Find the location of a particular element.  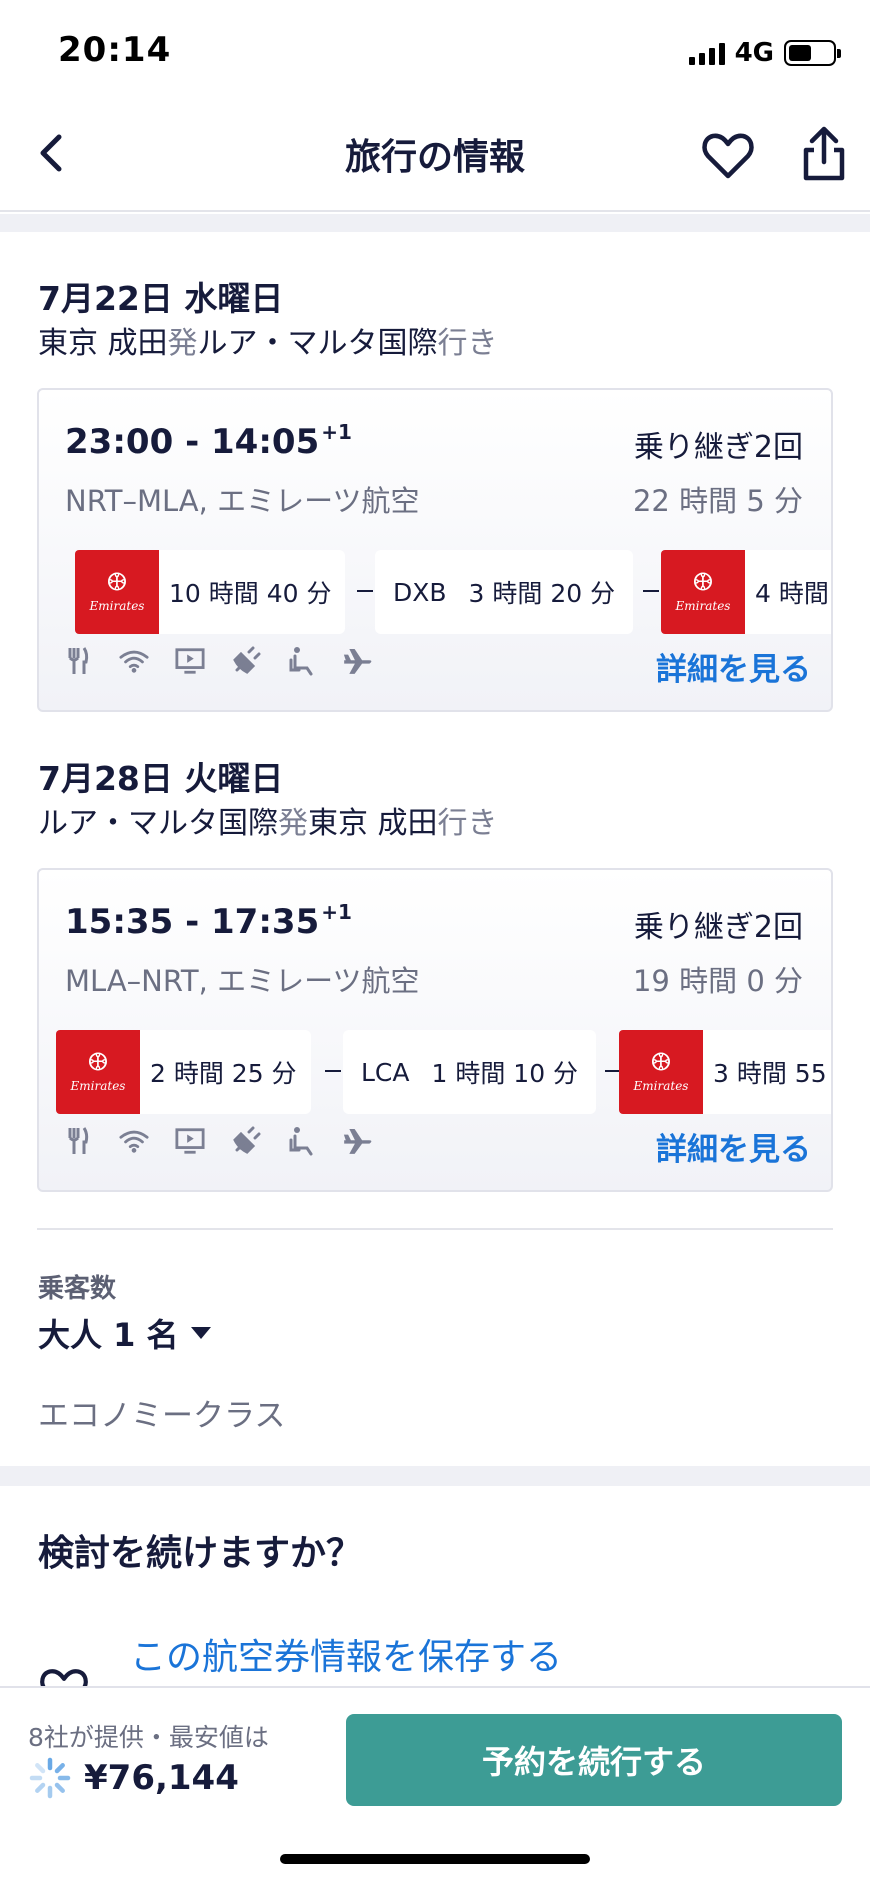

layover-airport: DXB is located at coordinates (420, 592).